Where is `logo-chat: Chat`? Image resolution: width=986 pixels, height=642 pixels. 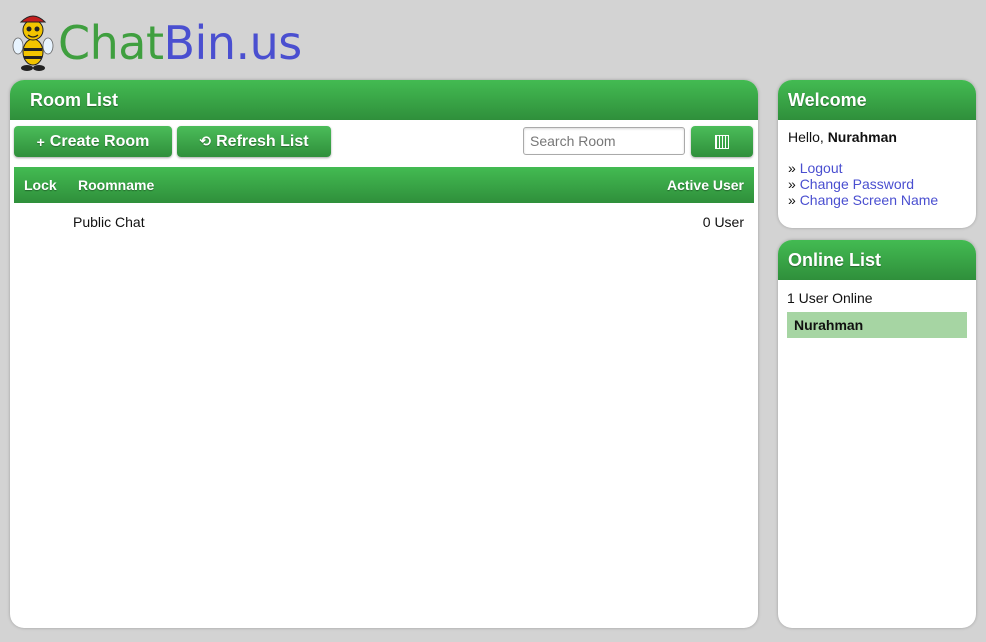
logo-chat: Chat is located at coordinates (111, 43).